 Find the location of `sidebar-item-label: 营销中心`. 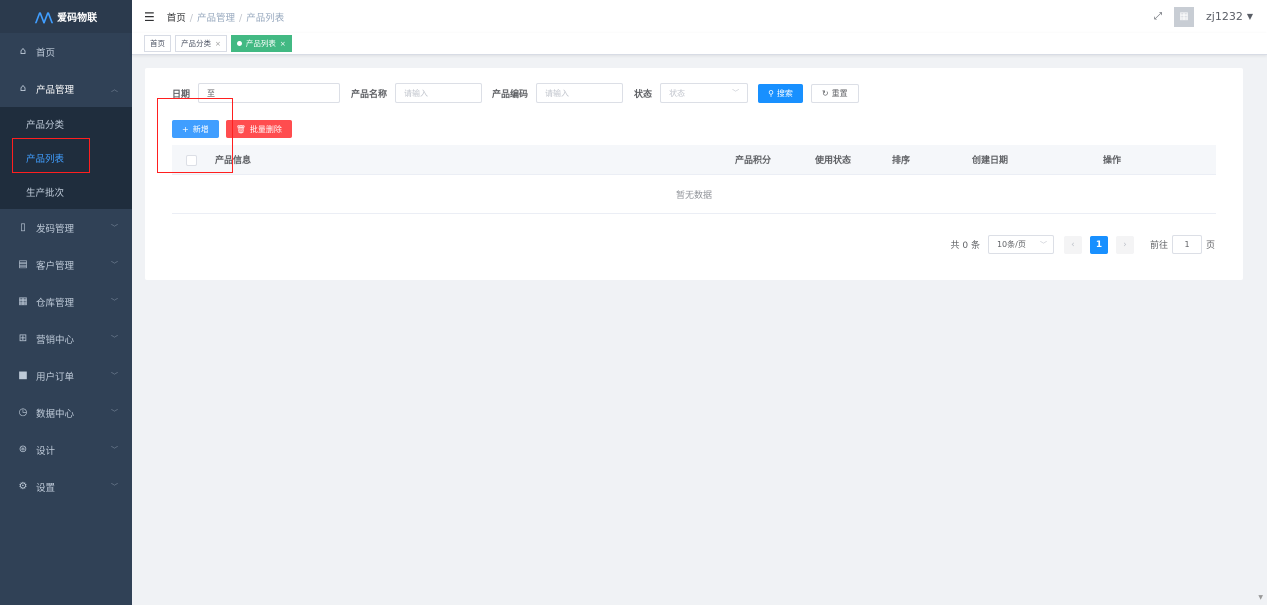

sidebar-item-label: 营销中心 is located at coordinates (55, 340).